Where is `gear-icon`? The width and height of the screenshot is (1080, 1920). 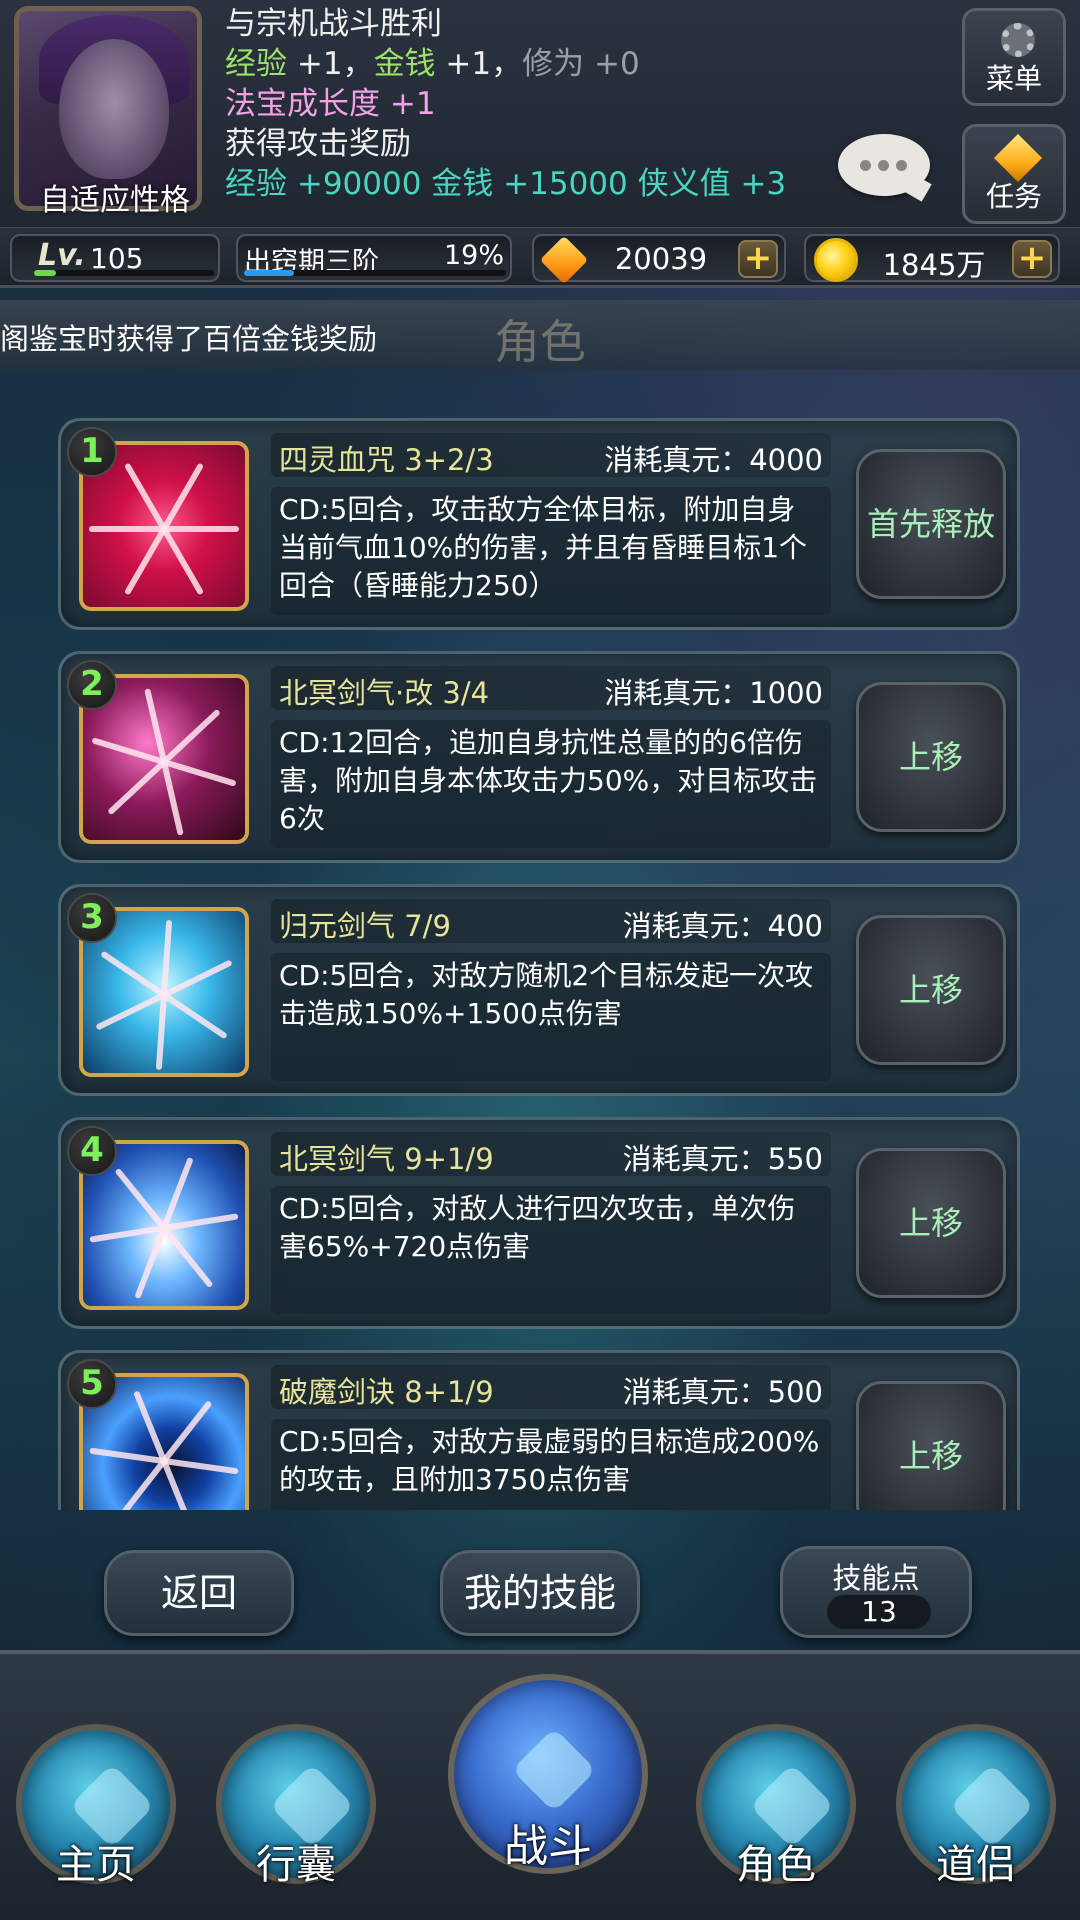
gear-icon is located at coordinates (1018, 40).